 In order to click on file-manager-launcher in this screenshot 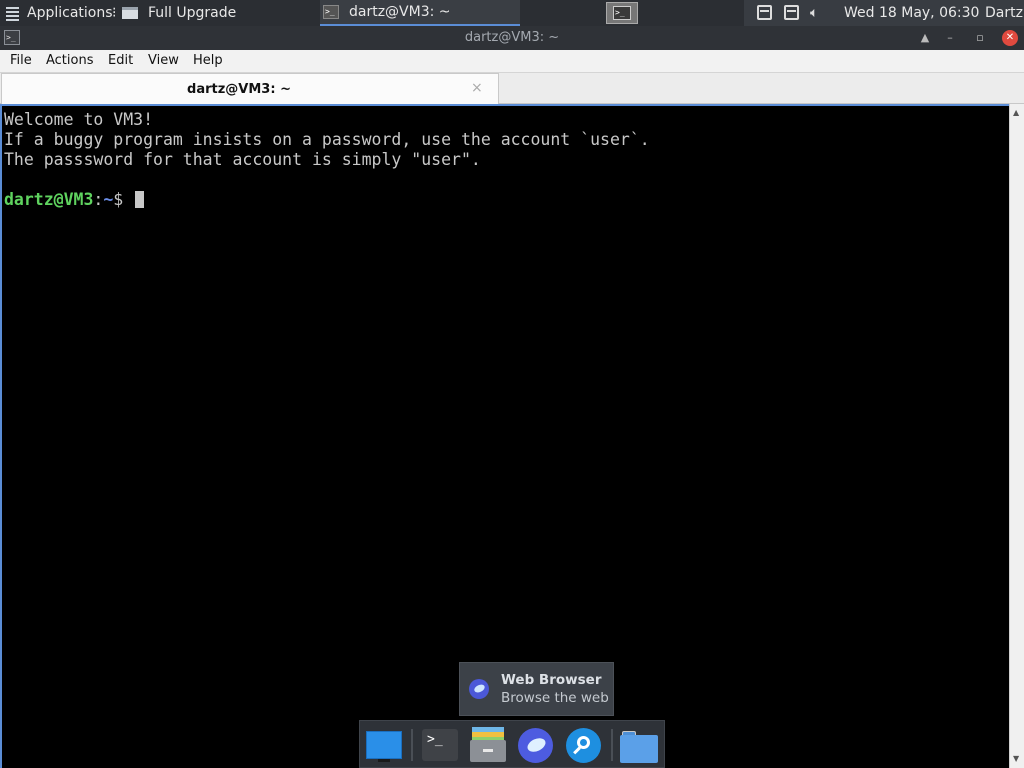, I will do `click(487, 745)`.